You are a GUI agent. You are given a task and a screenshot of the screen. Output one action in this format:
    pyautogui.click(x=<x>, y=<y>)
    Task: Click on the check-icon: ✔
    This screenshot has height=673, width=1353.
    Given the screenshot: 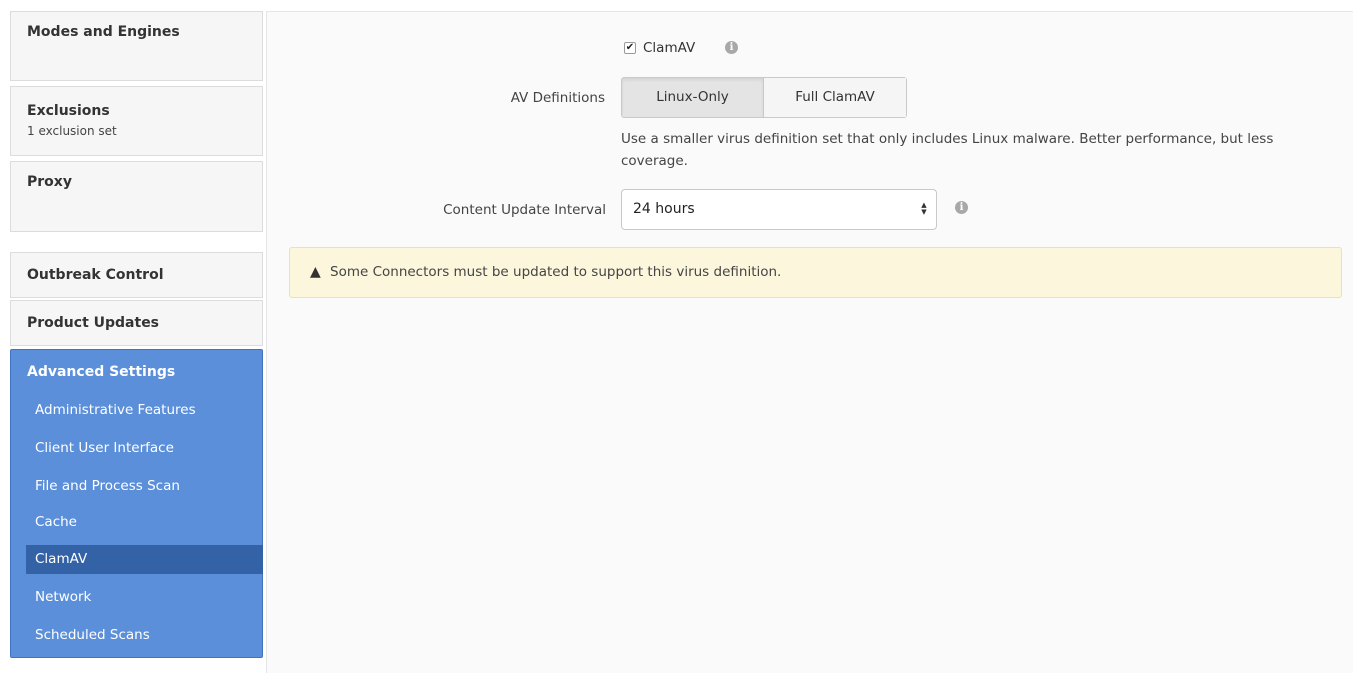 What is the action you would take?
    pyautogui.click(x=630, y=47)
    